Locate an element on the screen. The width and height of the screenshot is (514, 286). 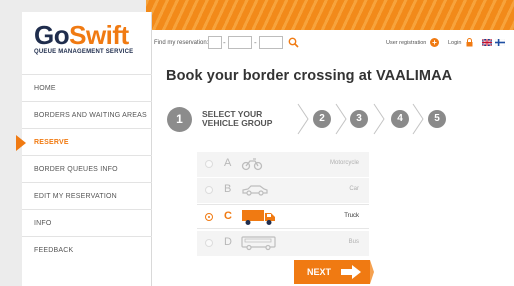
step-2: 2 is located at coordinates (322, 119).